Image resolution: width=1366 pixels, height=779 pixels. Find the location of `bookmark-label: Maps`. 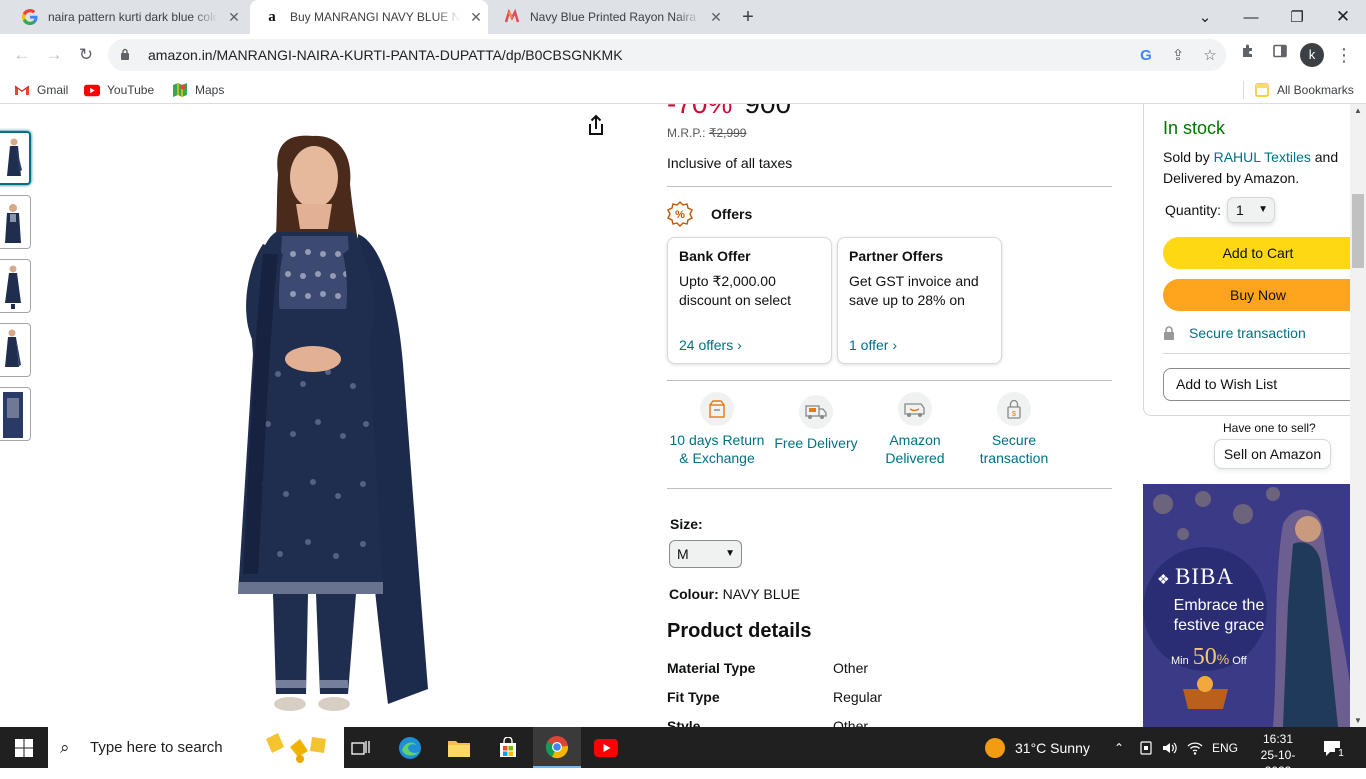

bookmark-label: Maps is located at coordinates (210, 90).